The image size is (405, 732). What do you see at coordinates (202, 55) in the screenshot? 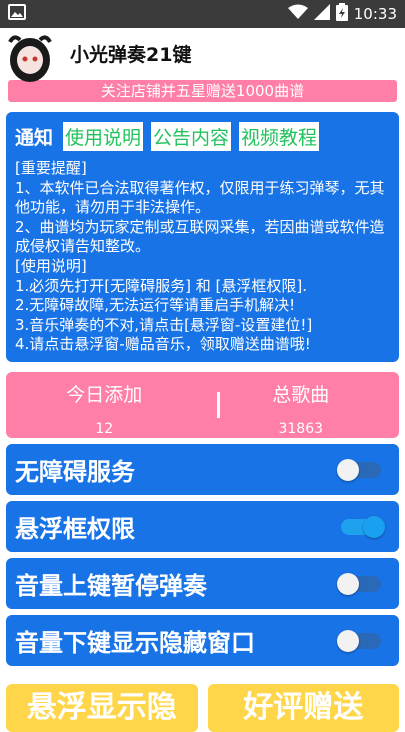
I see `app-header: 小光弹奏21键` at bounding box center [202, 55].